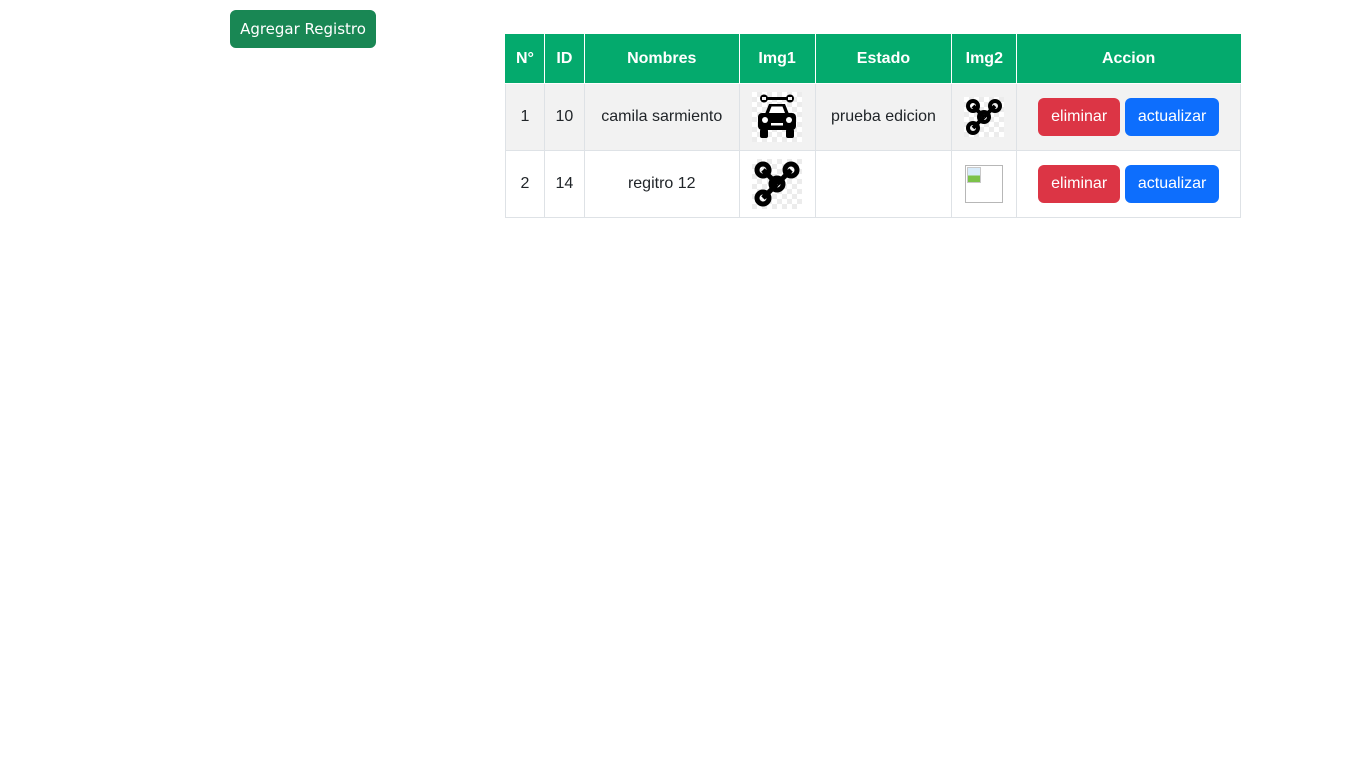 The image size is (1366, 768). What do you see at coordinates (661, 117) in the screenshot?
I see `cell-nombres: camila sarmiento` at bounding box center [661, 117].